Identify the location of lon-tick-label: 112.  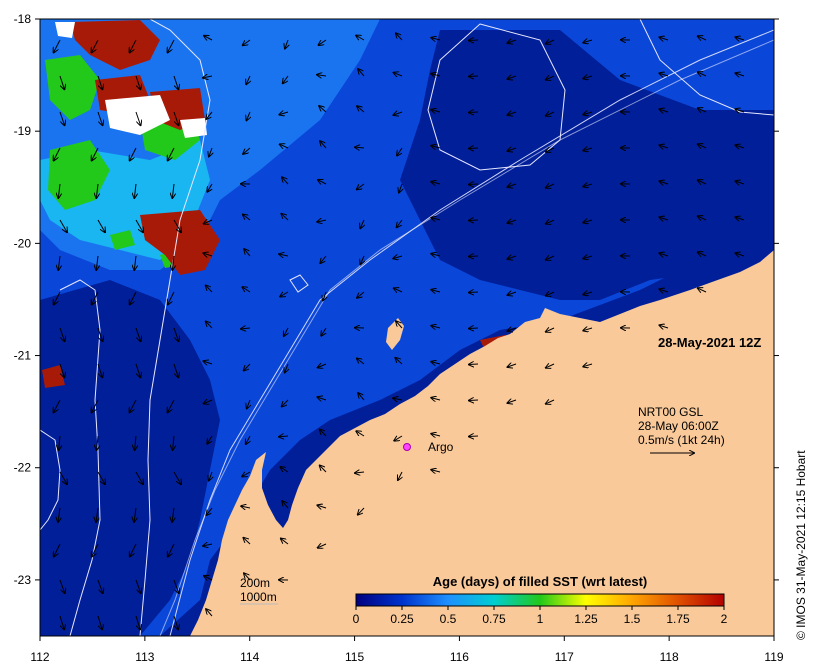
(39, 657).